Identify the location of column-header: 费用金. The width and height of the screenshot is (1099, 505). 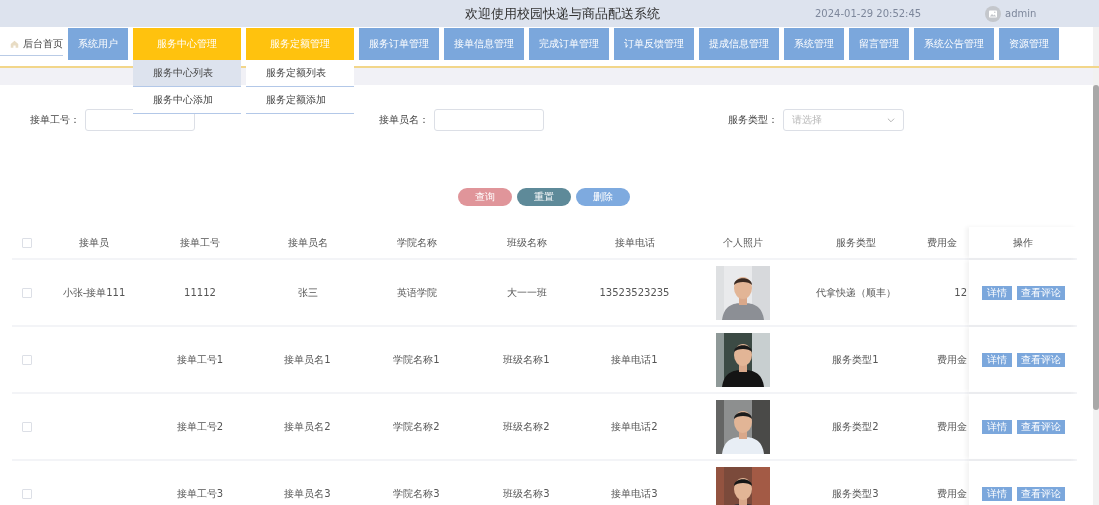
(941, 242).